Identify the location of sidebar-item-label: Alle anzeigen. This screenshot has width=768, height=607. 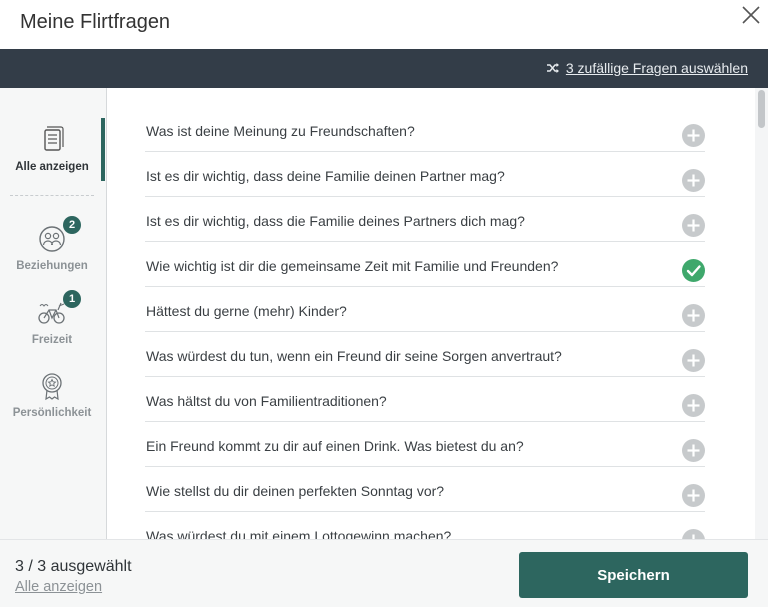
(52, 167).